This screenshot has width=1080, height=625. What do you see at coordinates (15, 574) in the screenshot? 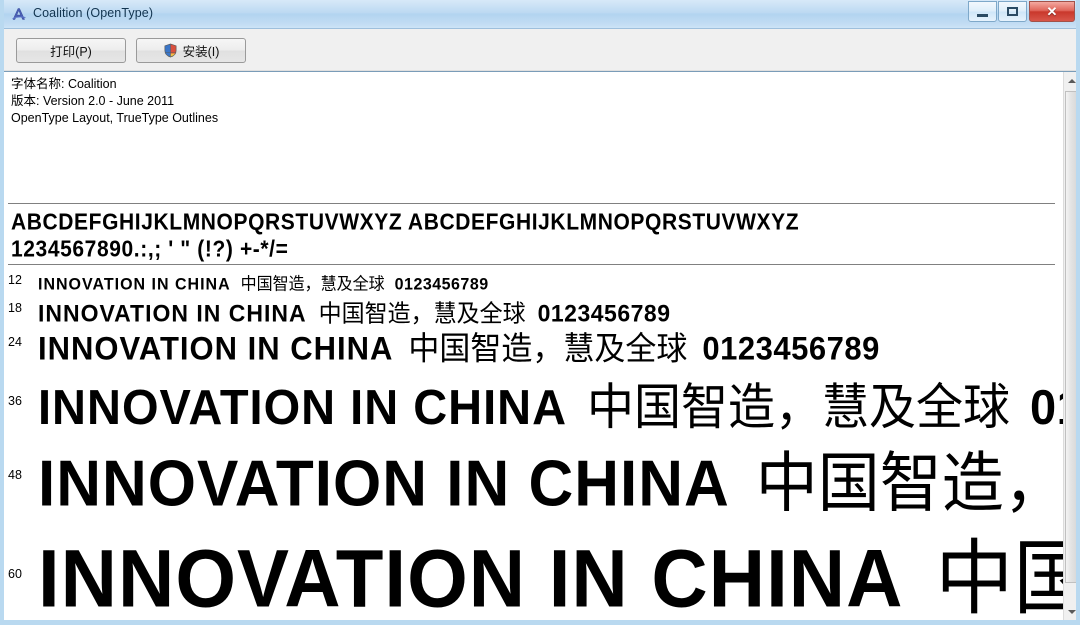
I see `specimen-size-label: 60` at bounding box center [15, 574].